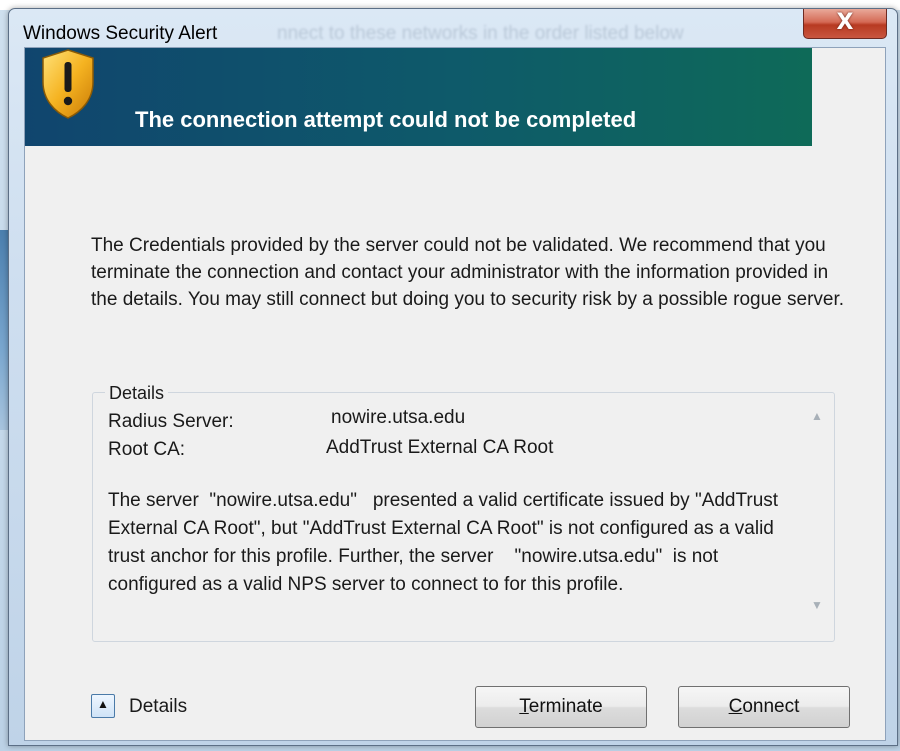 This screenshot has width=900, height=751. What do you see at coordinates (68, 84) in the screenshot?
I see `shield-warning-icon` at bounding box center [68, 84].